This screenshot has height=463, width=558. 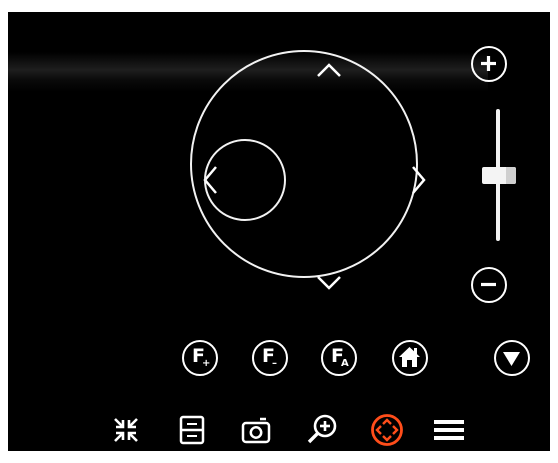 I want to click on plus-icon, so click(x=488, y=63).